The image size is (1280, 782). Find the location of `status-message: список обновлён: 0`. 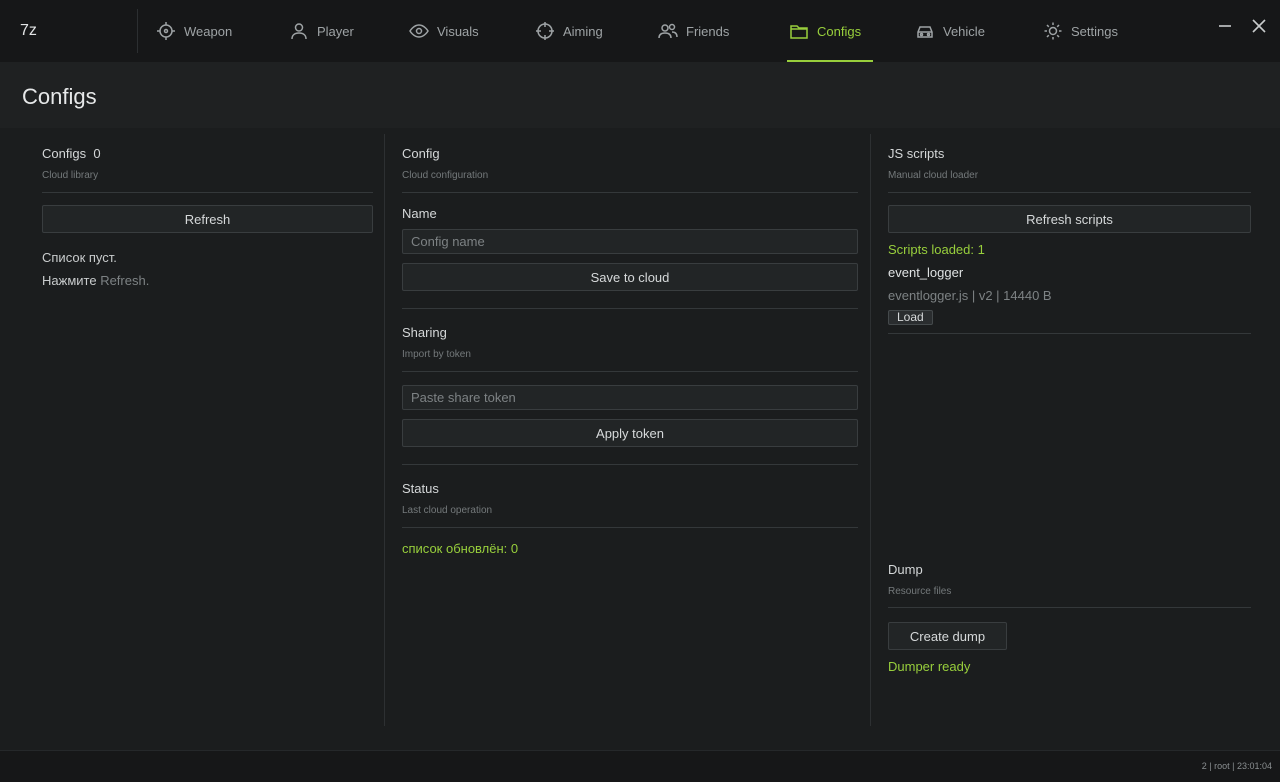

status-message: список обновлён: 0 is located at coordinates (460, 548).